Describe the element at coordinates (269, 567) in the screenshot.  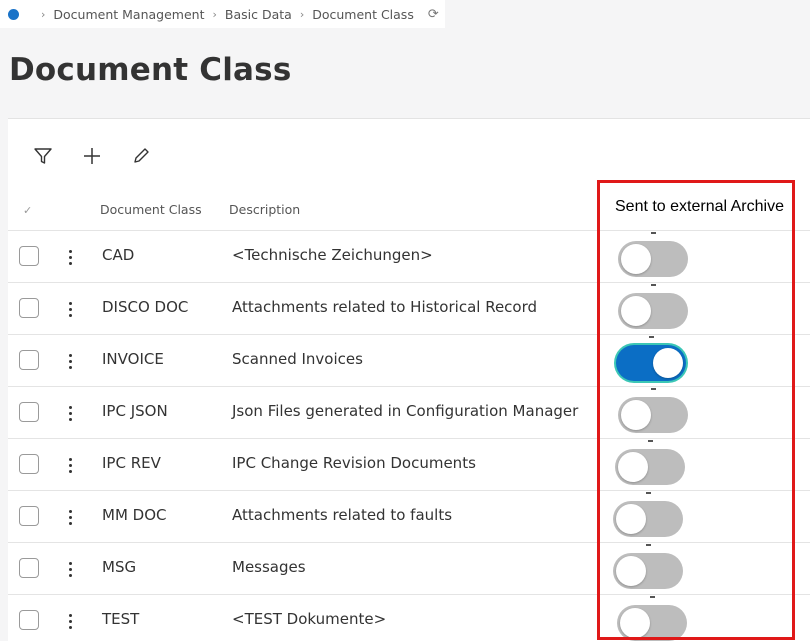
I see `description-cell: Messages` at that location.